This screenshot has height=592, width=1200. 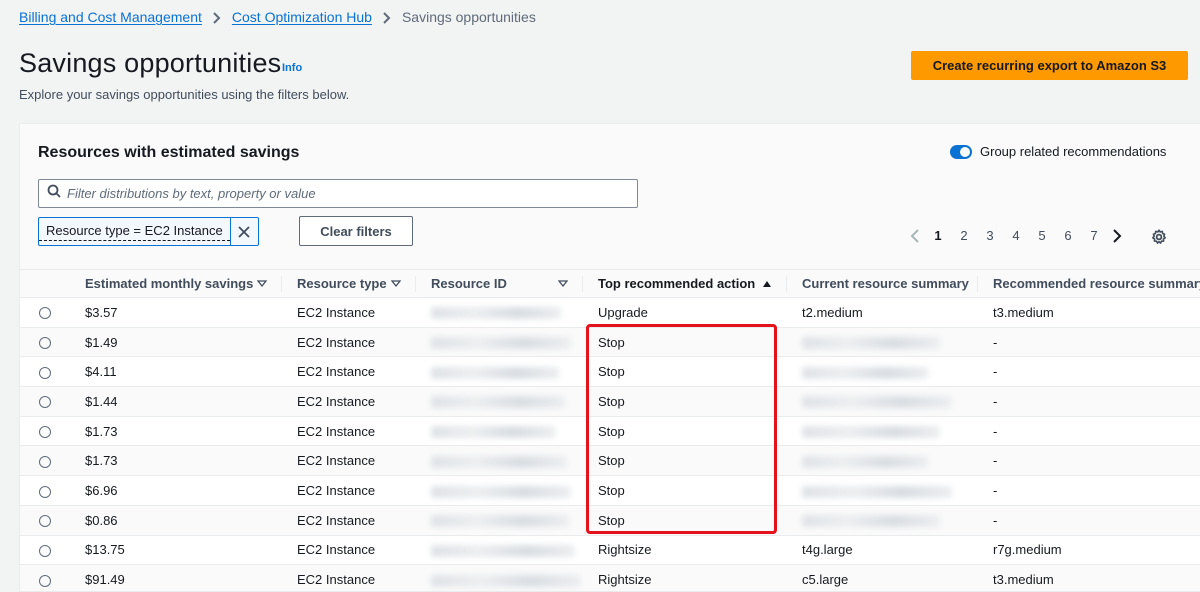 What do you see at coordinates (825, 580) in the screenshot?
I see `current-summary-cell: c5.large` at bounding box center [825, 580].